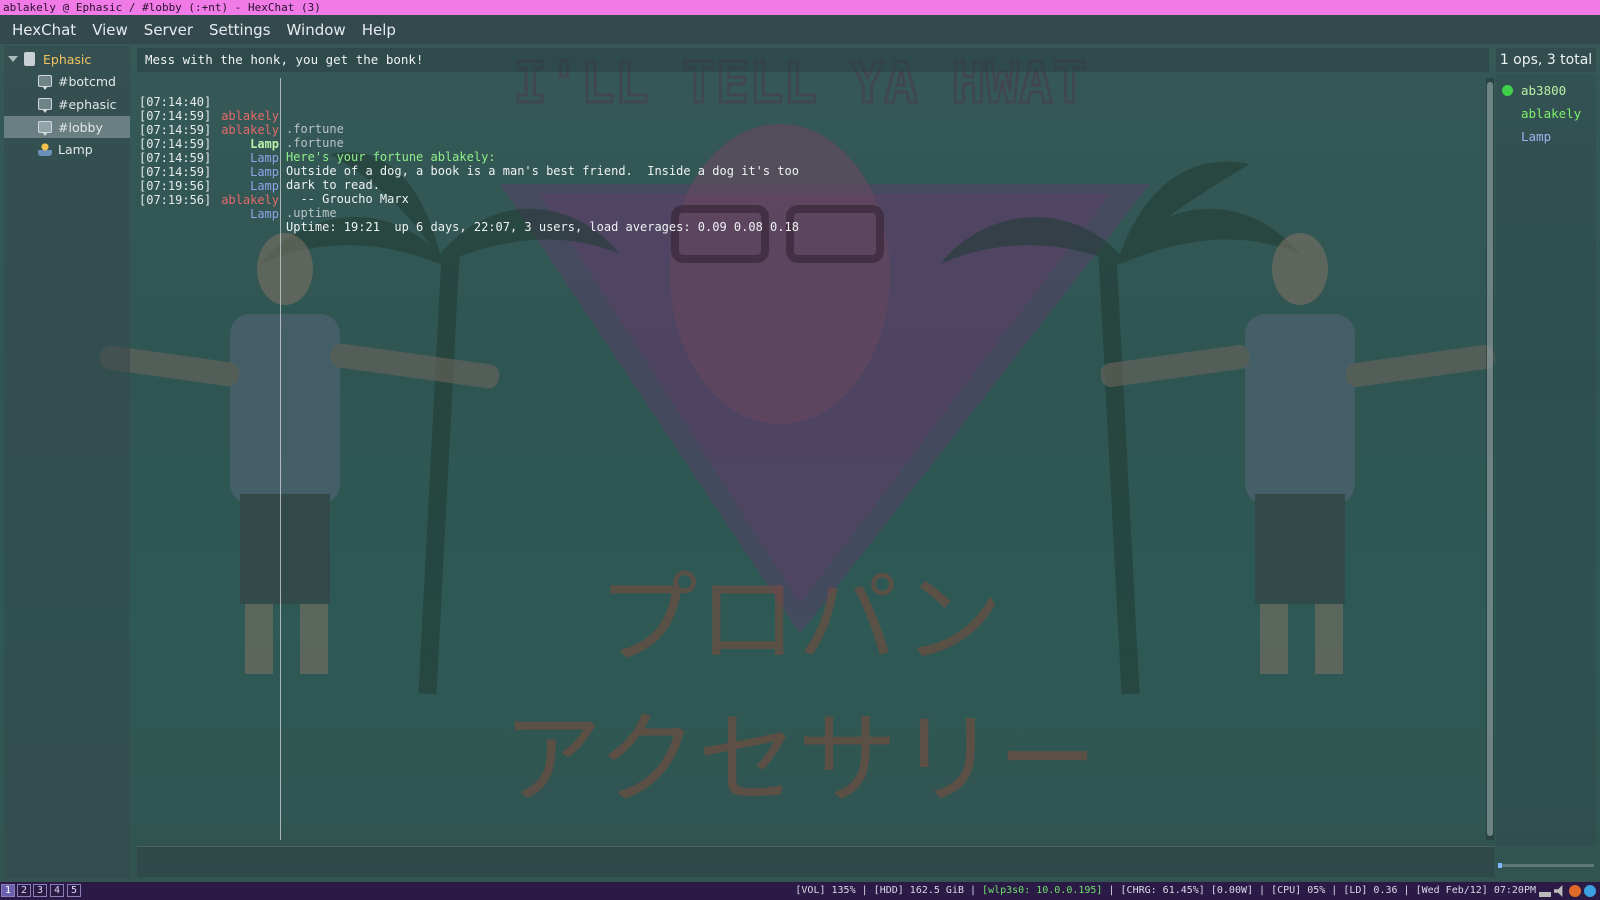  What do you see at coordinates (316, 30) in the screenshot?
I see `menu-window: Window` at bounding box center [316, 30].